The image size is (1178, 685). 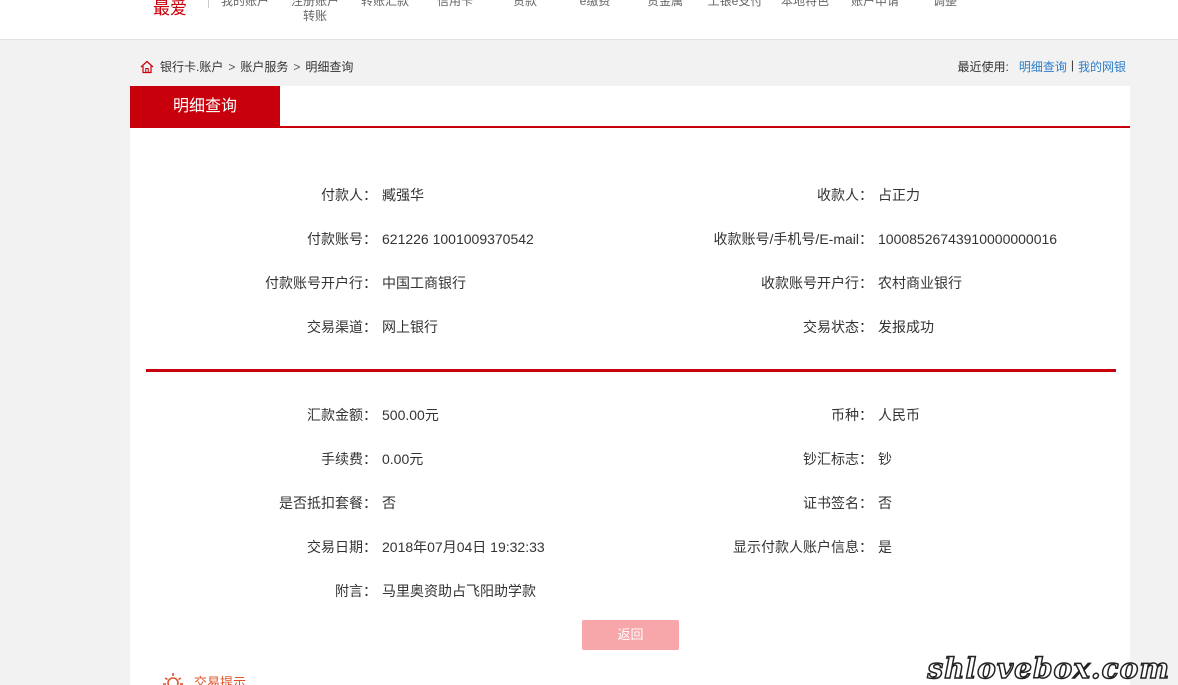 What do you see at coordinates (525, 4) in the screenshot?
I see `nav-item-loan: 贷款` at bounding box center [525, 4].